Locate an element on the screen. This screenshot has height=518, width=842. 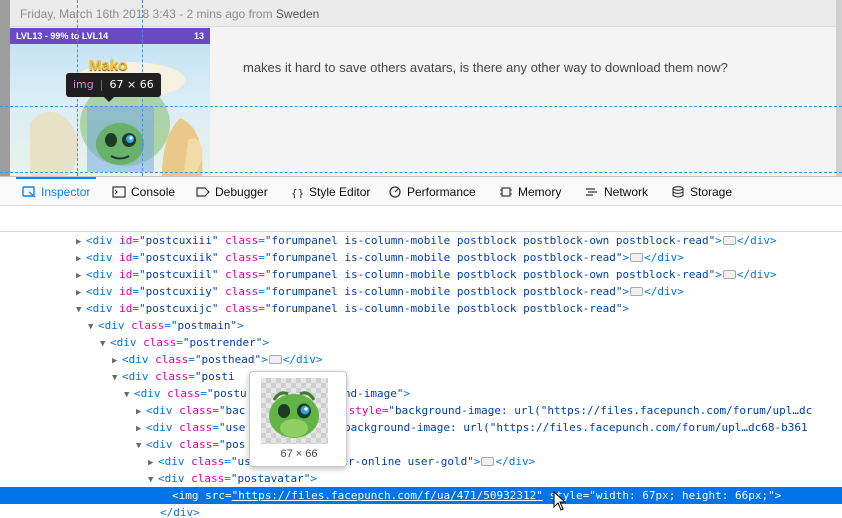
left-scroll-strip is located at coordinates (5, 88).